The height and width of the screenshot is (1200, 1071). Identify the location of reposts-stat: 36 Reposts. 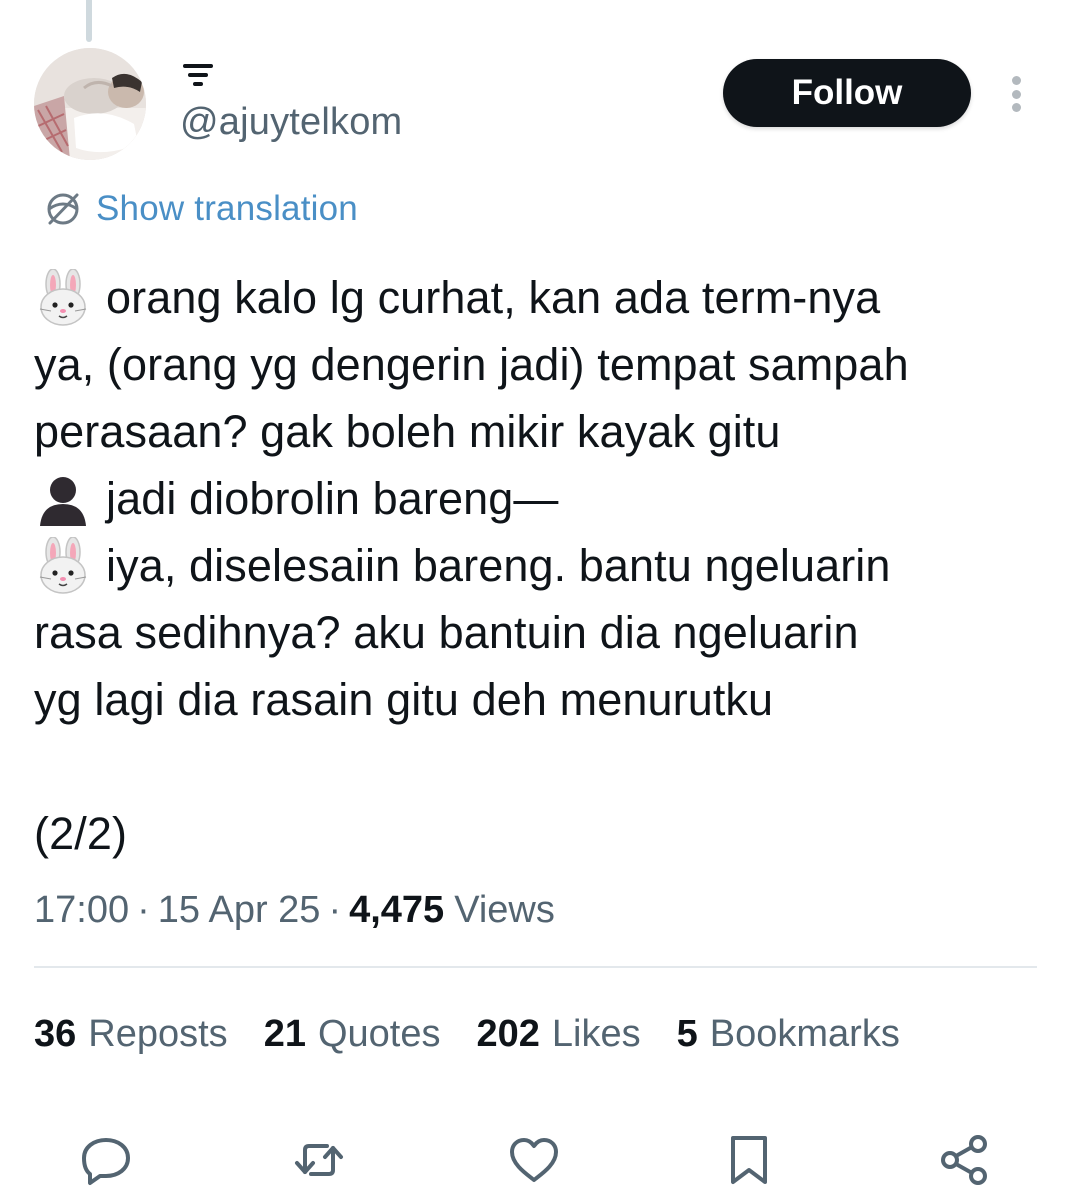
(131, 1034).